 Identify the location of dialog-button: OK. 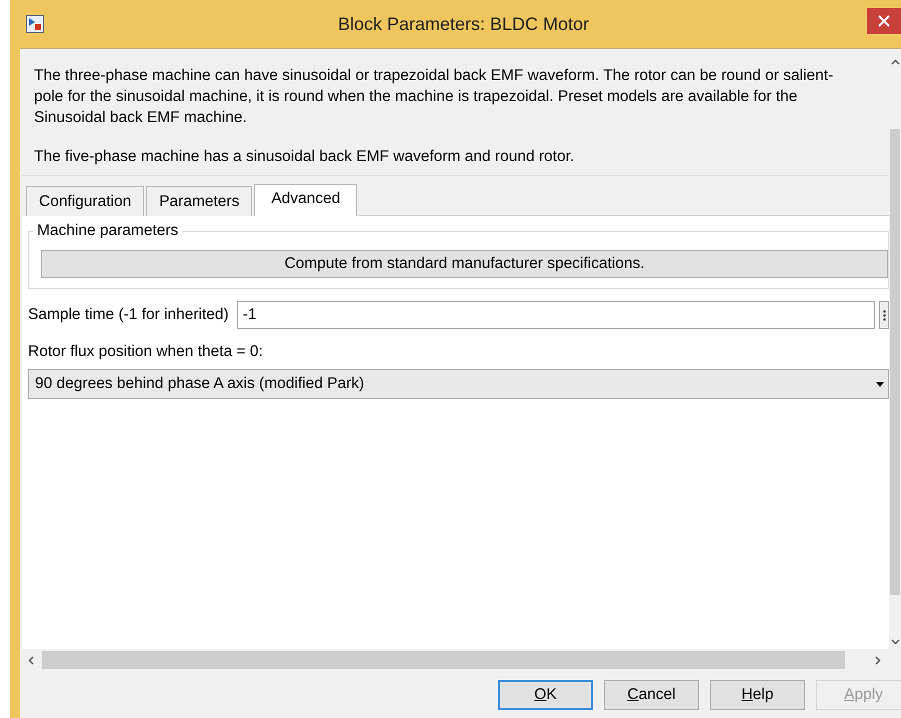
(545, 695).